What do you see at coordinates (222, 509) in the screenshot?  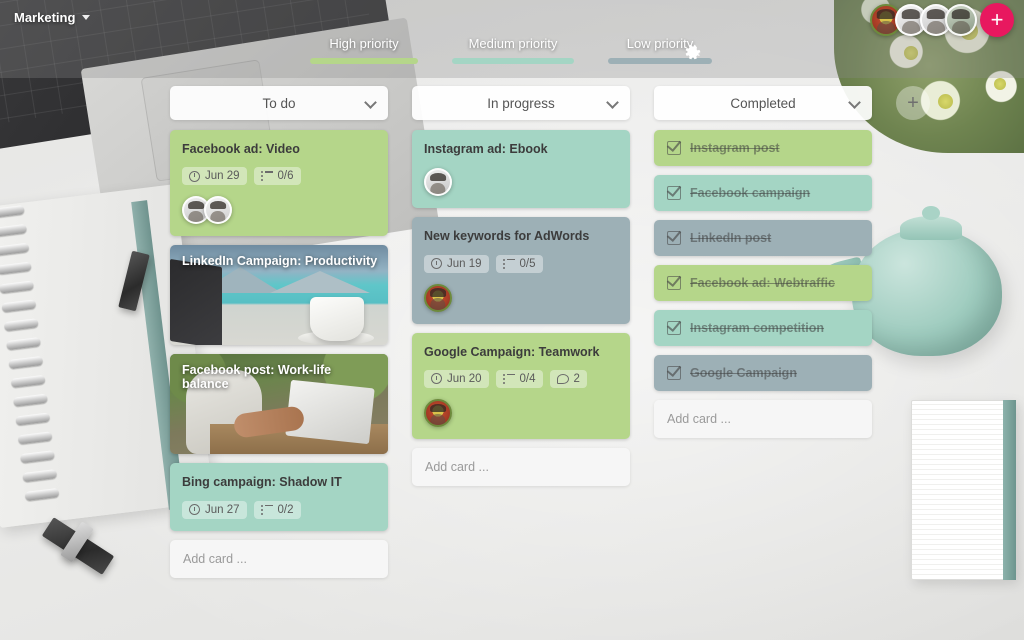 I see `due-date-label: Jun 27` at bounding box center [222, 509].